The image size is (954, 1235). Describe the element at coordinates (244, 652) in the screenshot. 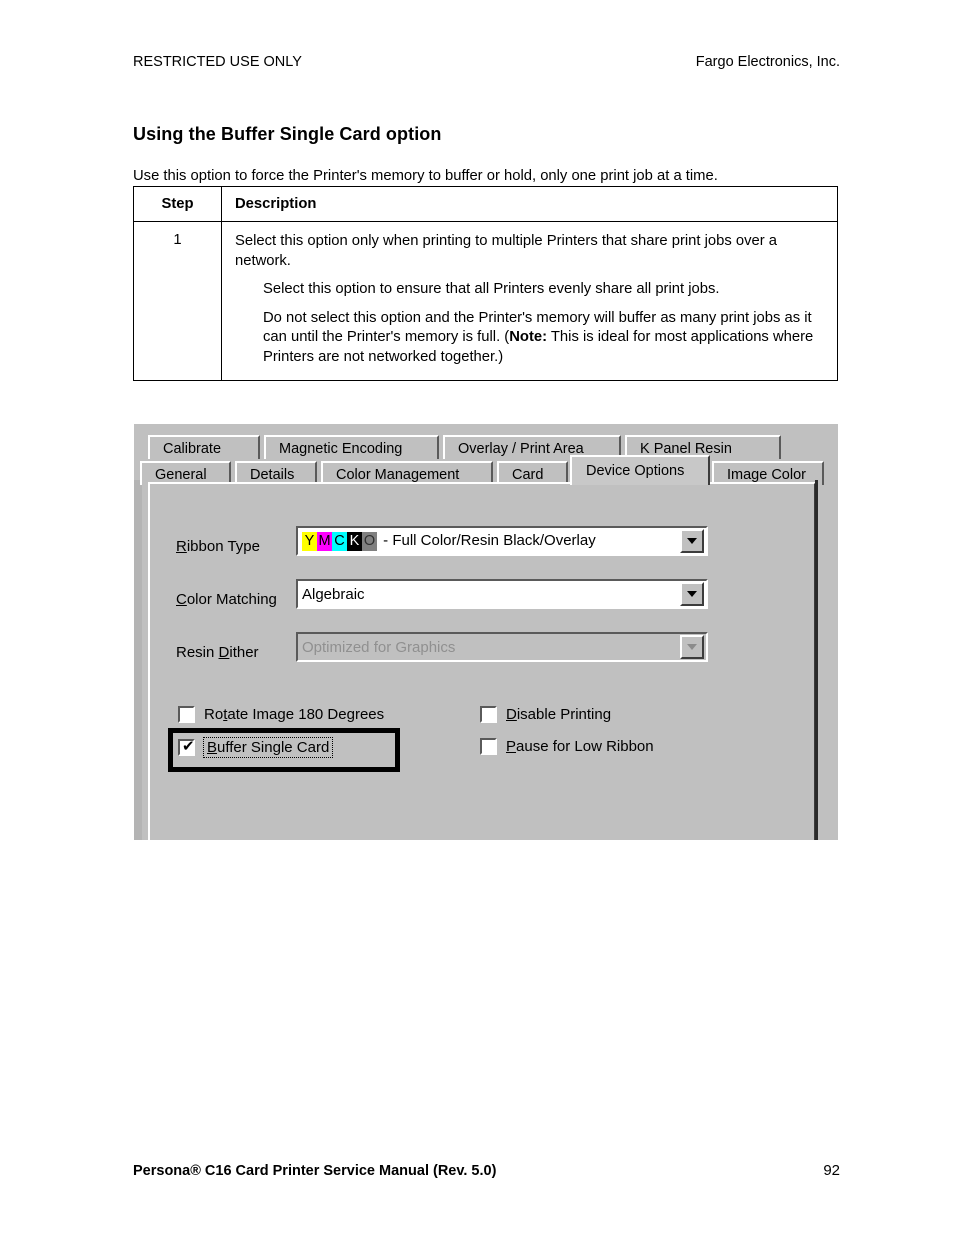

I see `resin-dither-label-rest: ither` at that location.